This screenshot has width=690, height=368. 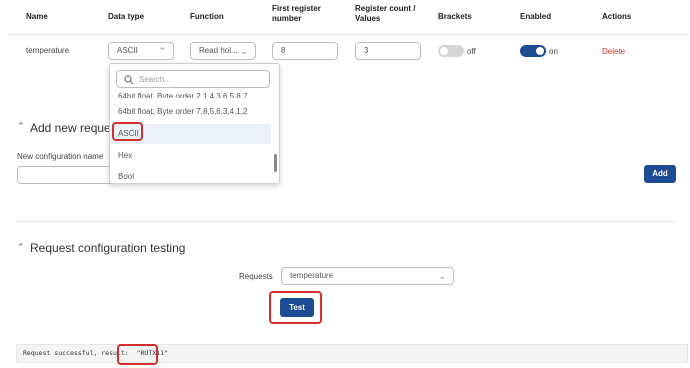 I want to click on testing-section-title: Request configuration testing, so click(x=108, y=248).